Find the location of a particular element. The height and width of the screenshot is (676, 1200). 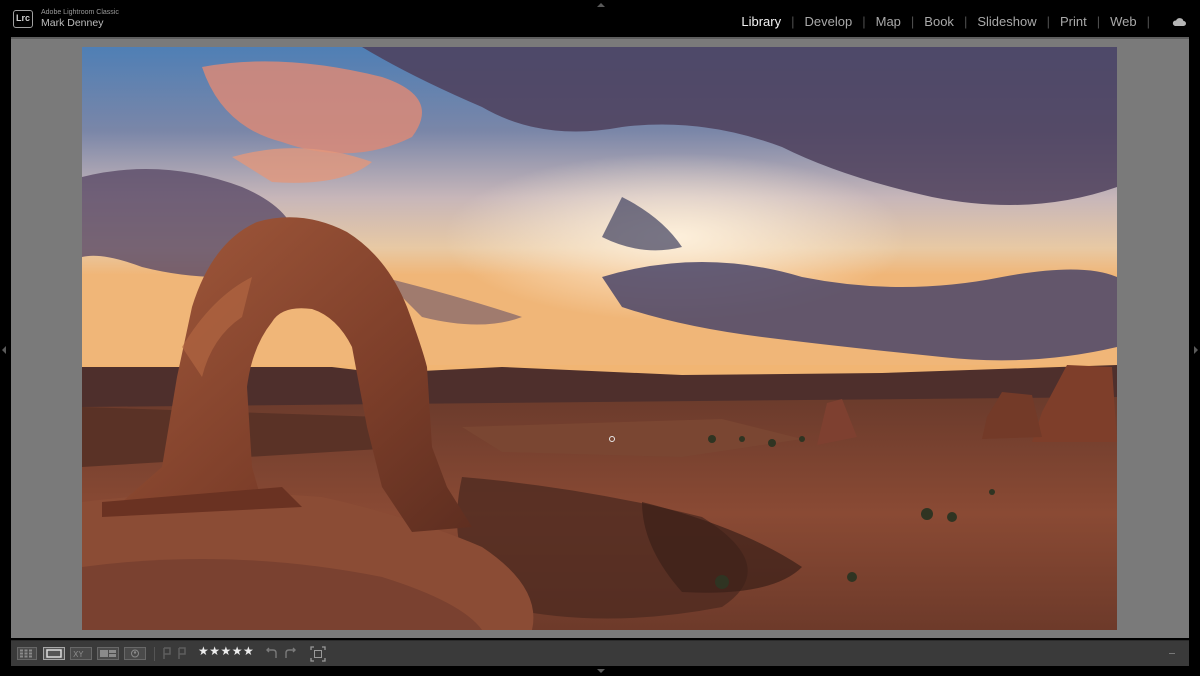

left-panel-toggle-icon is located at coordinates (4, 350).